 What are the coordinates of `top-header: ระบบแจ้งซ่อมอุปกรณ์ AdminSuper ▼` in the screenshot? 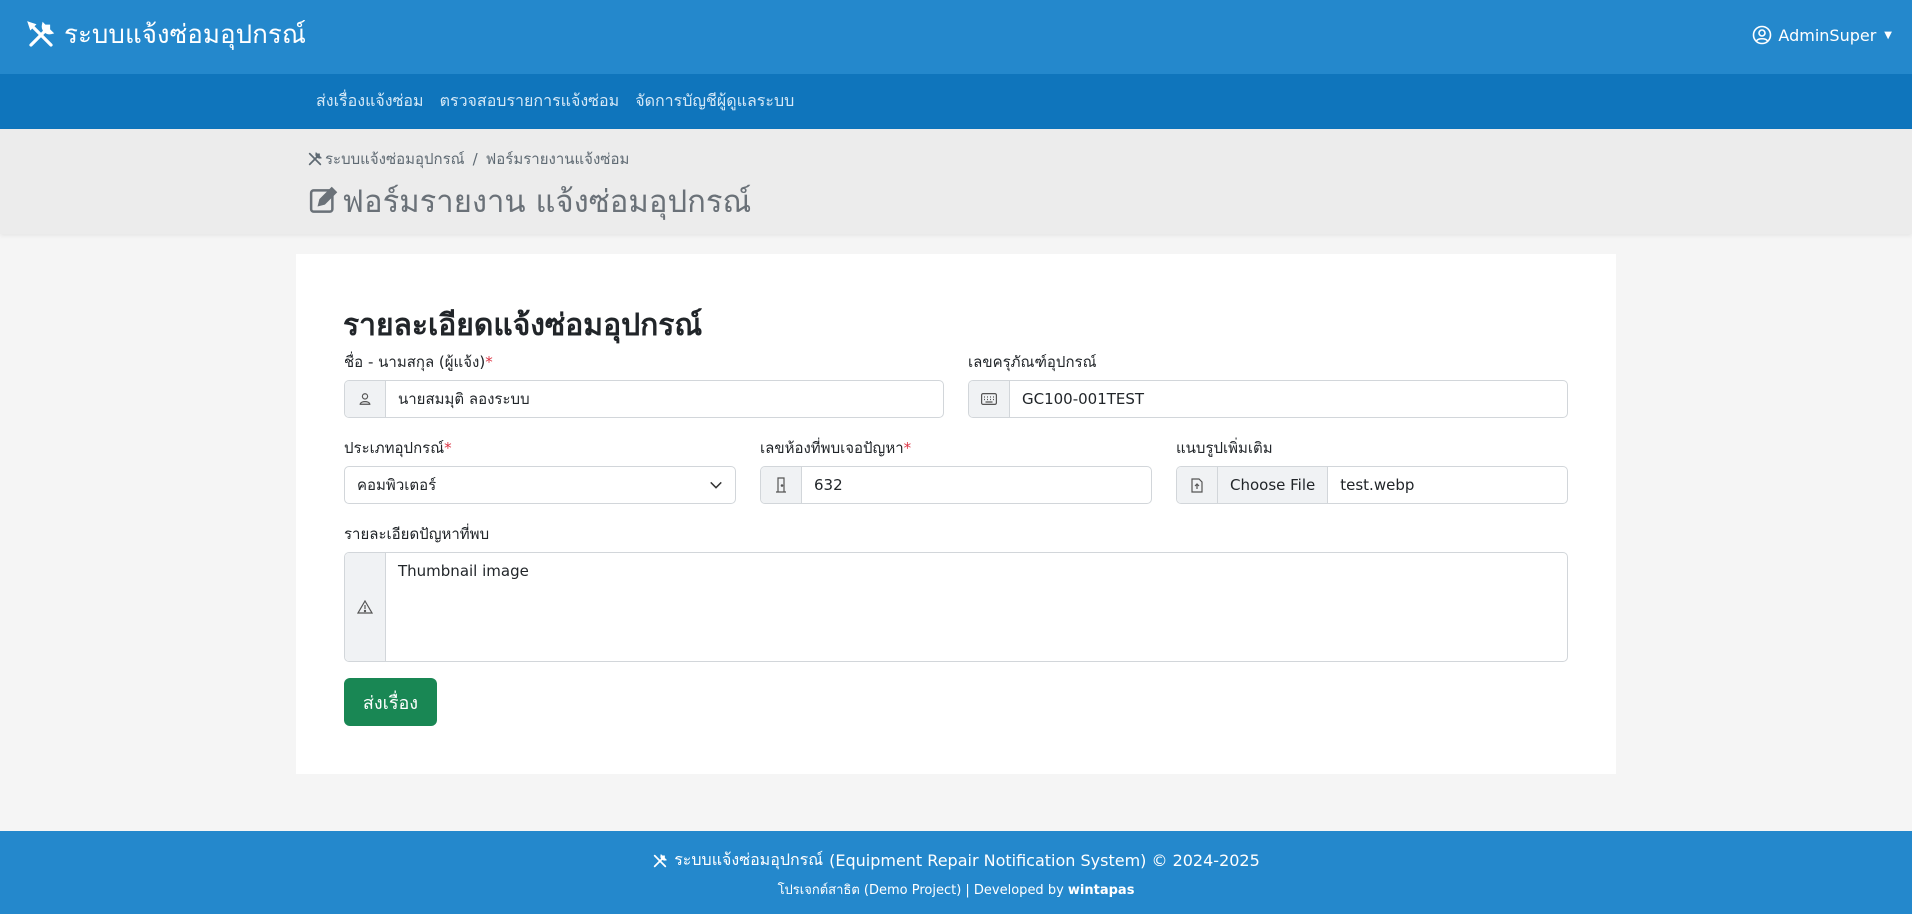 It's located at (956, 37).